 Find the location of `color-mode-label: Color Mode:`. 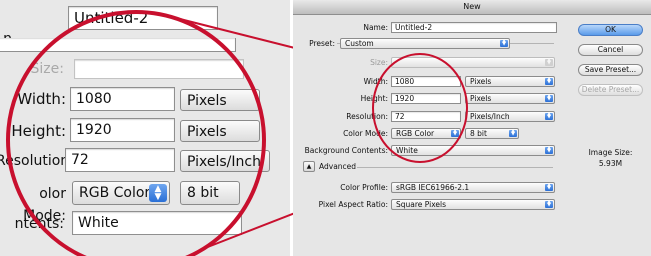

color-mode-label: Color Mode: is located at coordinates (365, 133).